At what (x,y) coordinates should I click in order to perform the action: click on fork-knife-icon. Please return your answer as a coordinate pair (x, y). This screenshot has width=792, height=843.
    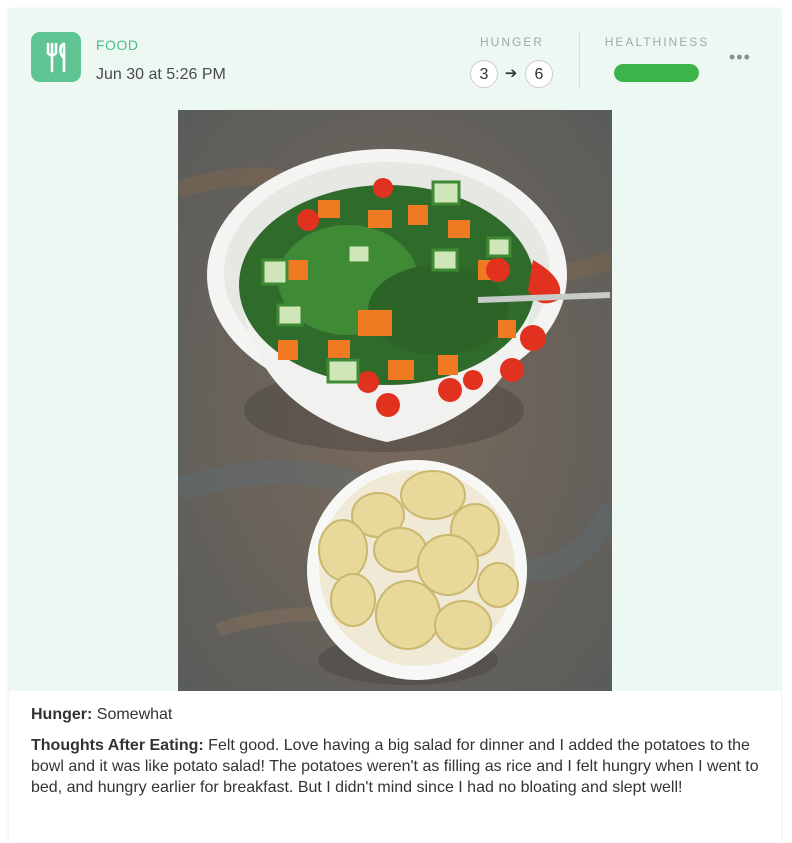
    Looking at the image, I should click on (56, 57).